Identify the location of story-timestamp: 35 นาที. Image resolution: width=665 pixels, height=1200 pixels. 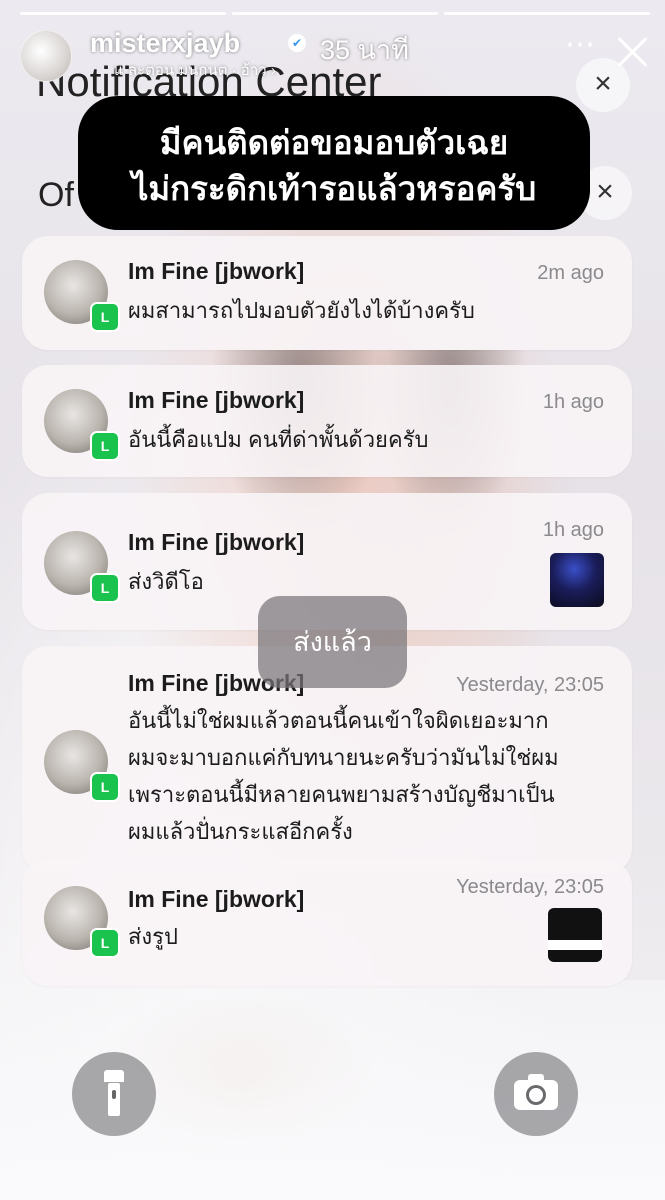
(364, 50).